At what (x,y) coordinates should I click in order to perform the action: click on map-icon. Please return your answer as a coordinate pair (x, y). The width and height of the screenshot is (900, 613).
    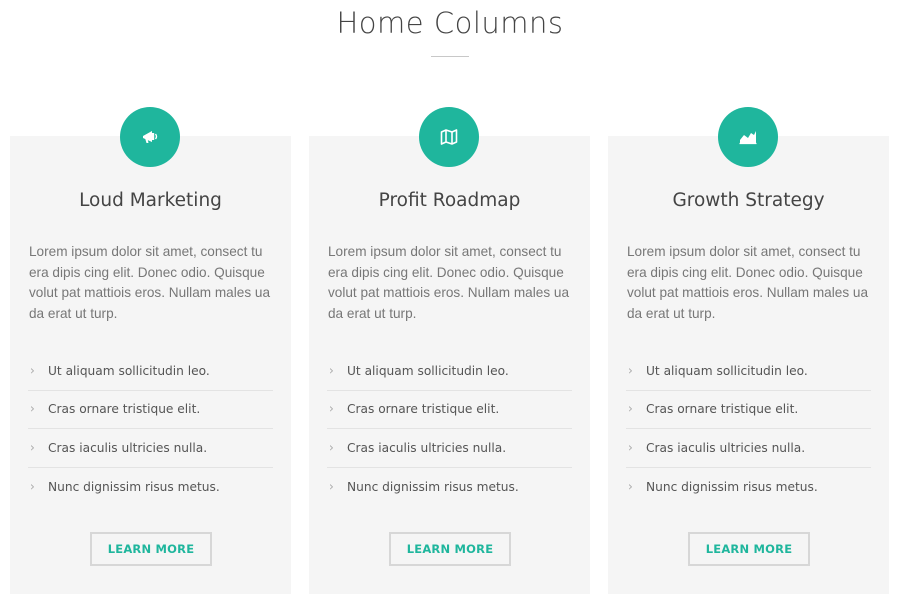
    Looking at the image, I should click on (449, 137).